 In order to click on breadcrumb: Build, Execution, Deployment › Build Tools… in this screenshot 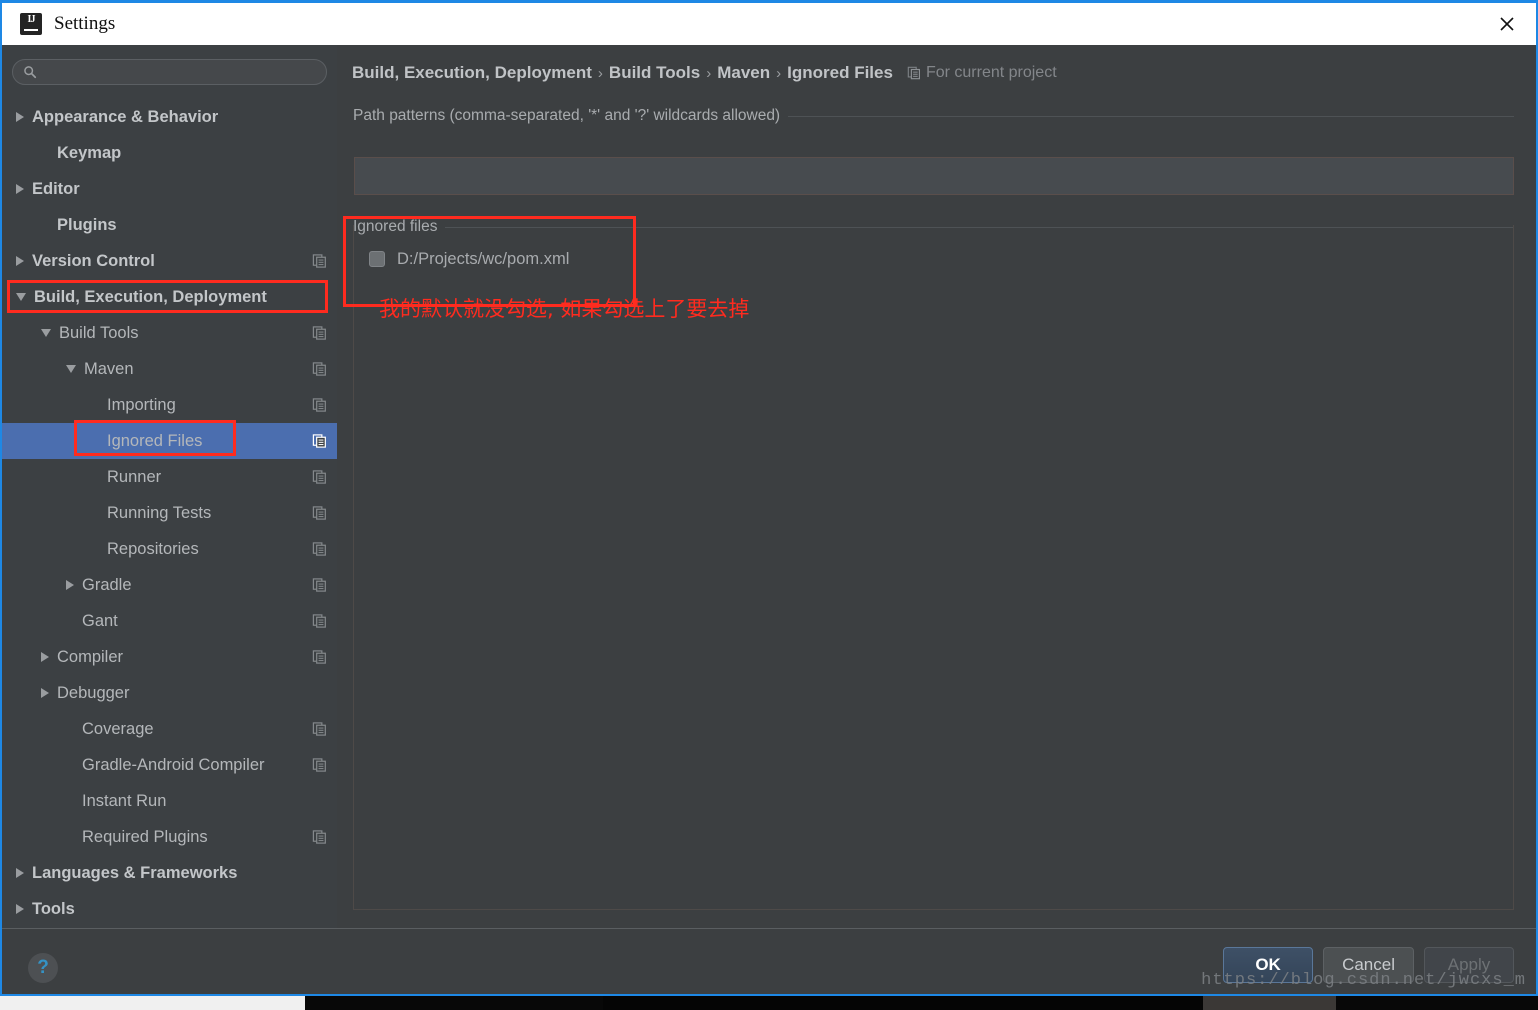, I will do `click(704, 73)`.